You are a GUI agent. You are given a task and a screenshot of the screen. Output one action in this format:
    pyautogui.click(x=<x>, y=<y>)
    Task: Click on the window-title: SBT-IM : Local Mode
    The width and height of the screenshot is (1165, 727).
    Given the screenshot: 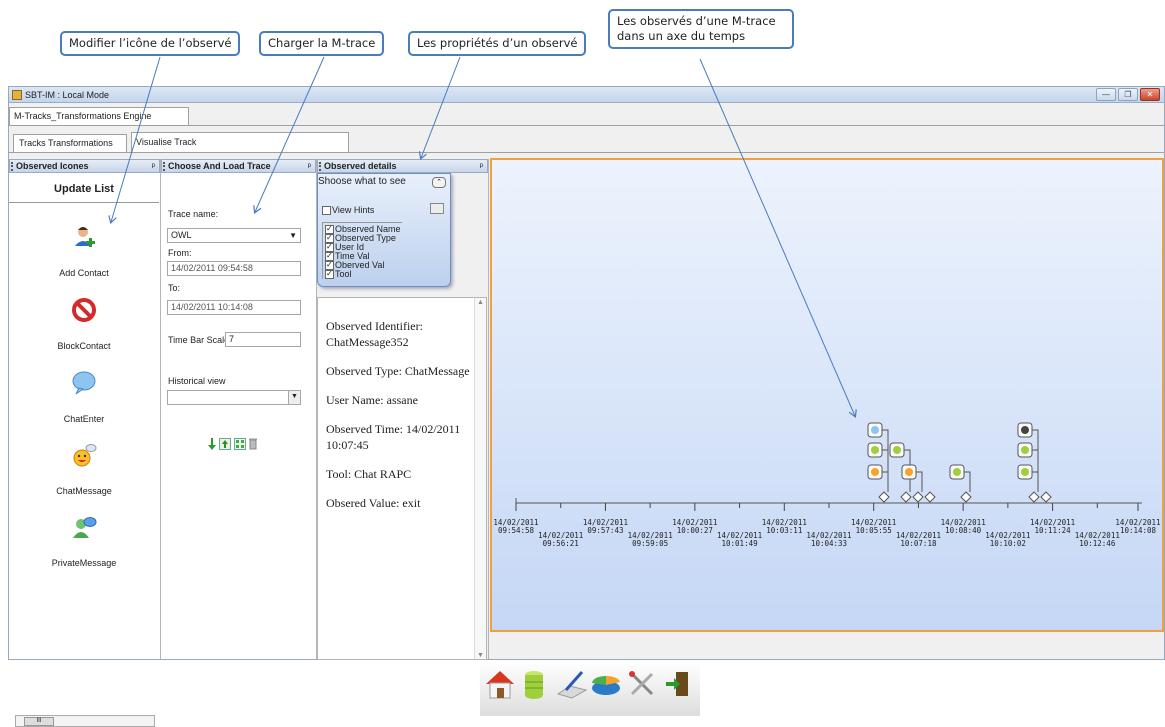 What is the action you would take?
    pyautogui.click(x=67, y=95)
    